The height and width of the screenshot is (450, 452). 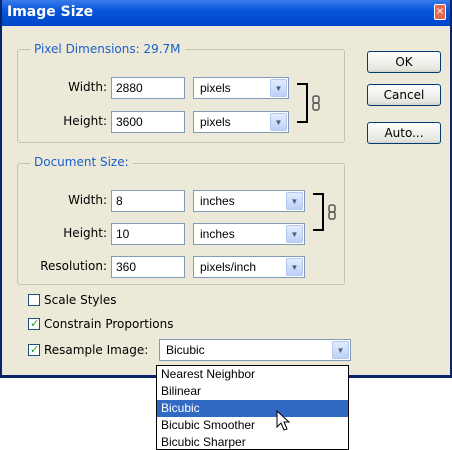 What do you see at coordinates (96, 350) in the screenshot?
I see `resample-image-label: Resample Image:` at bounding box center [96, 350].